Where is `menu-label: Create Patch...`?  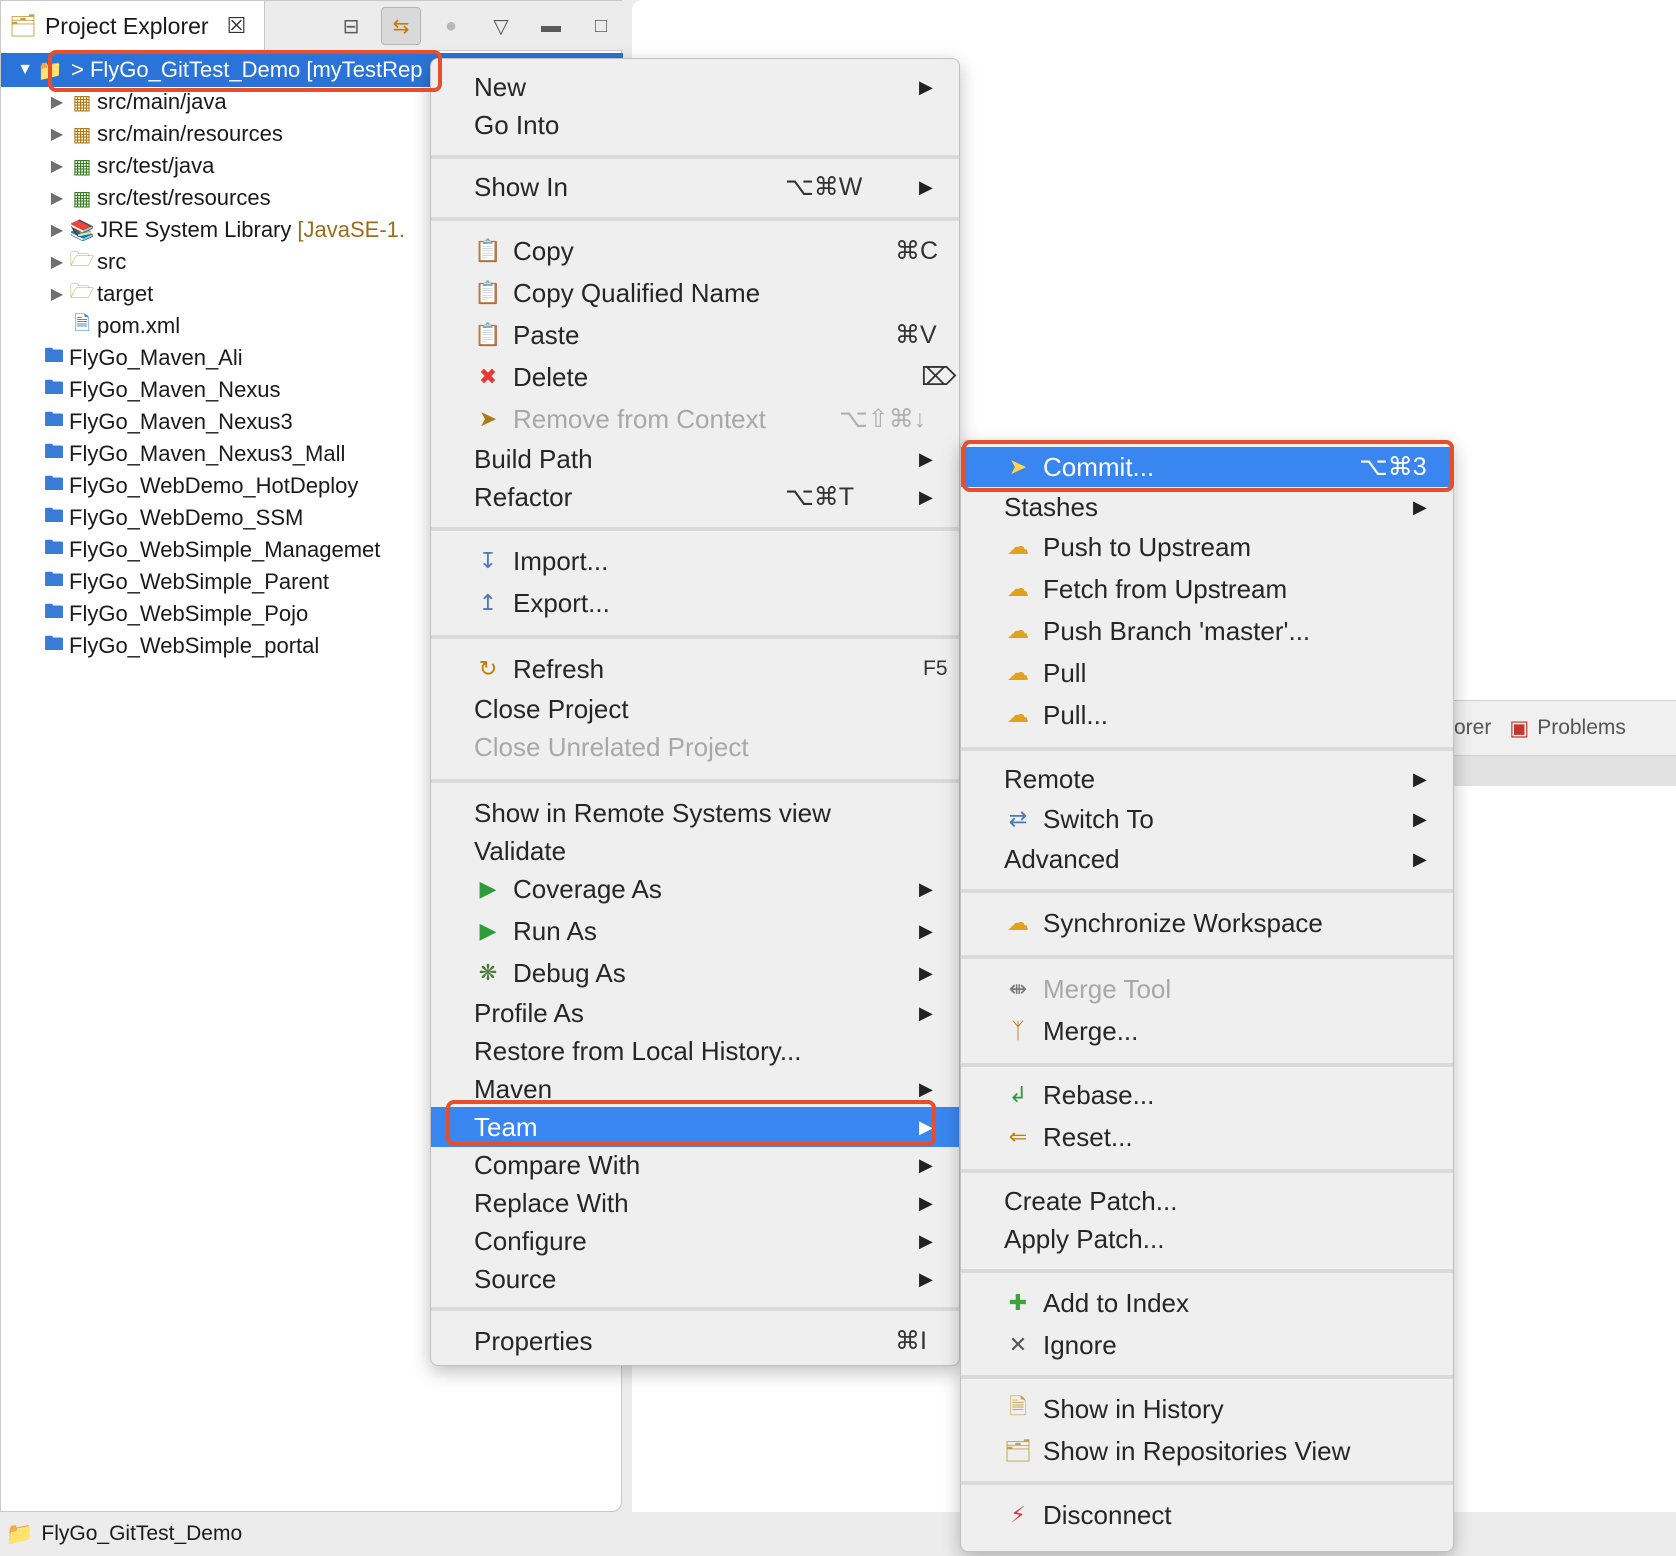
menu-label: Create Patch... is located at coordinates (1091, 1200).